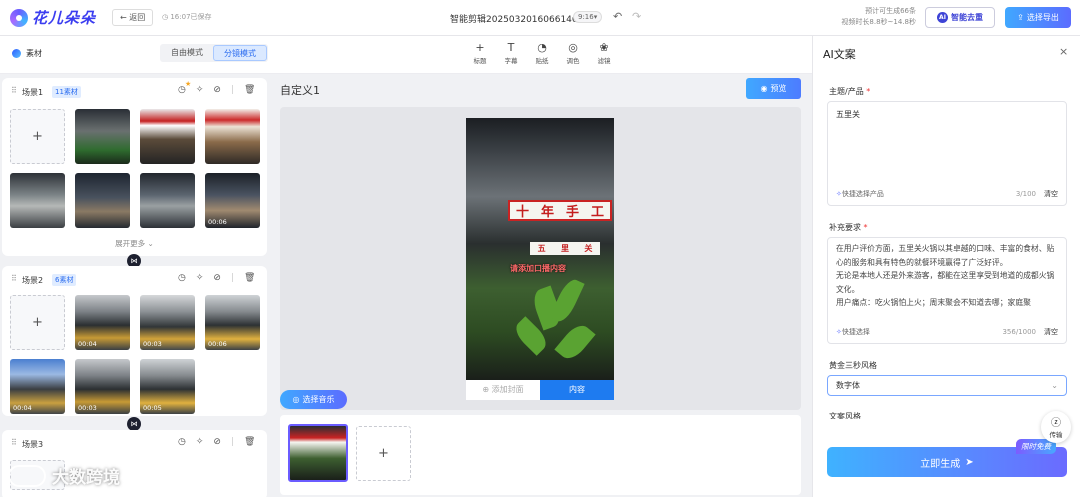  I want to click on transfer-button: ⓩ 传输, so click(1056, 427).